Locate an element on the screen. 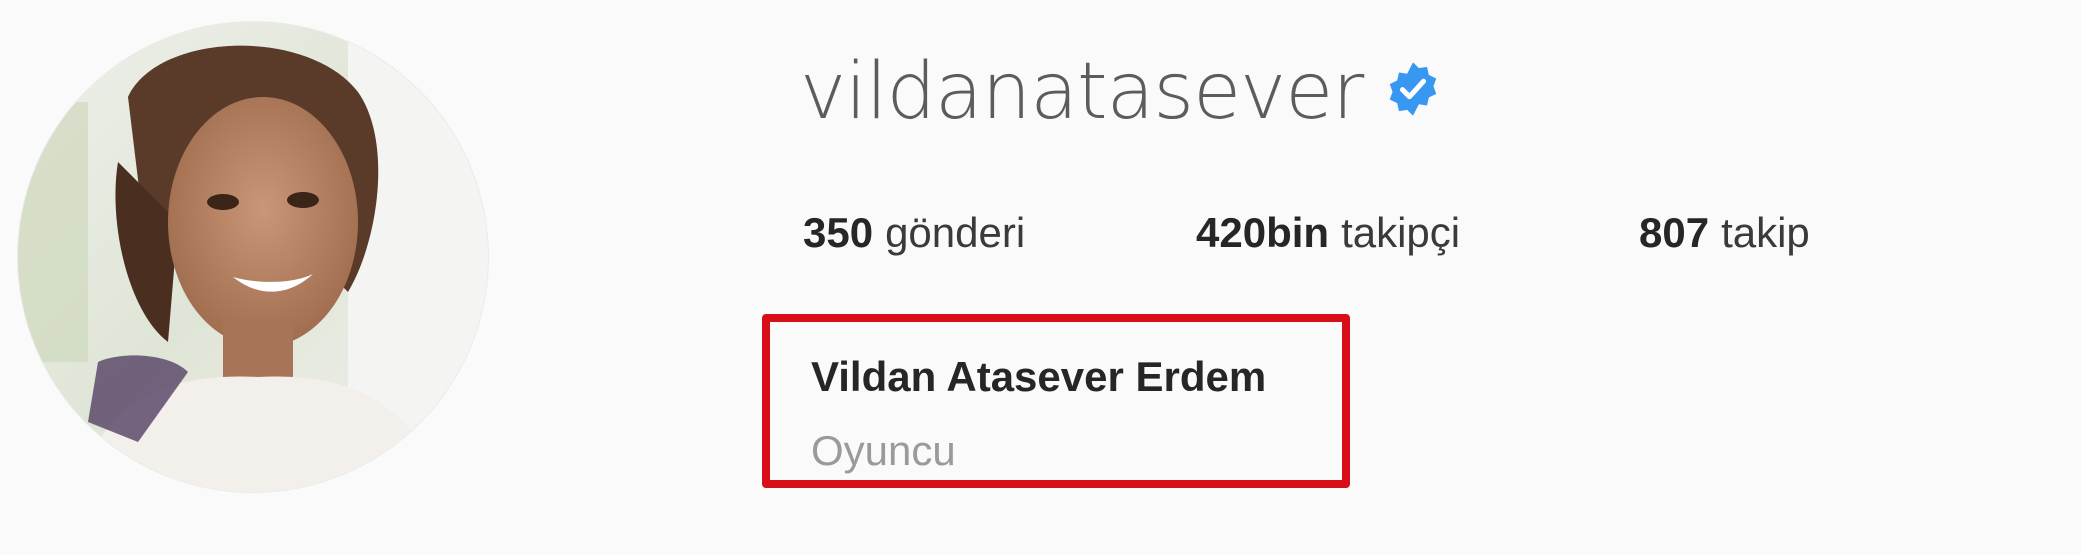  verified-badge-icon is located at coordinates (1413, 89).